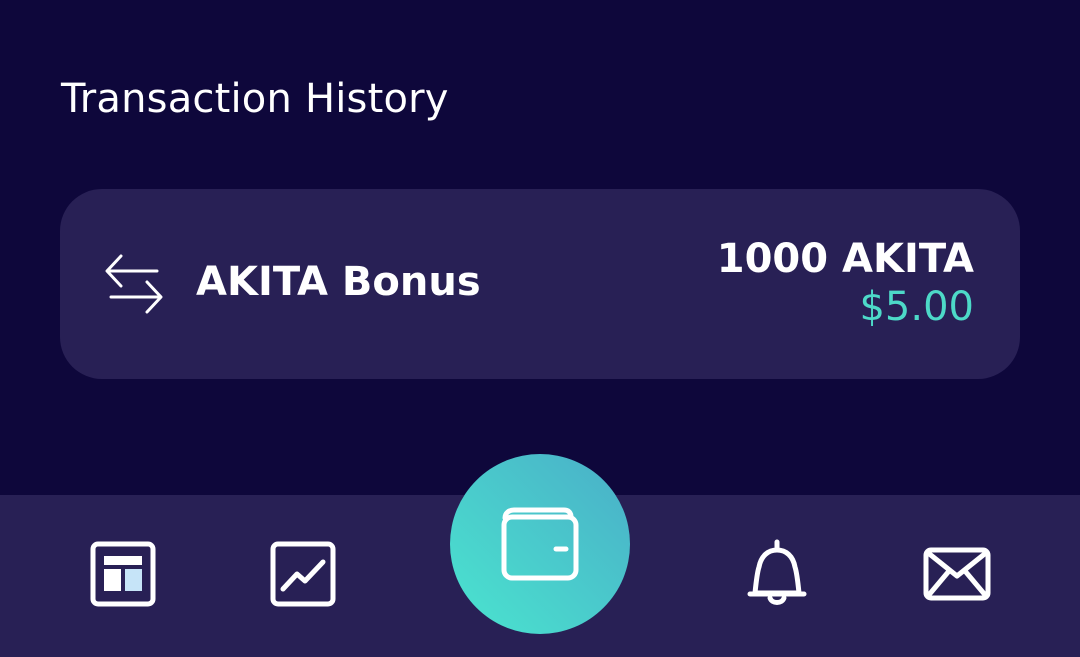 The height and width of the screenshot is (657, 1080). I want to click on nav-dashboard, so click(123, 574).